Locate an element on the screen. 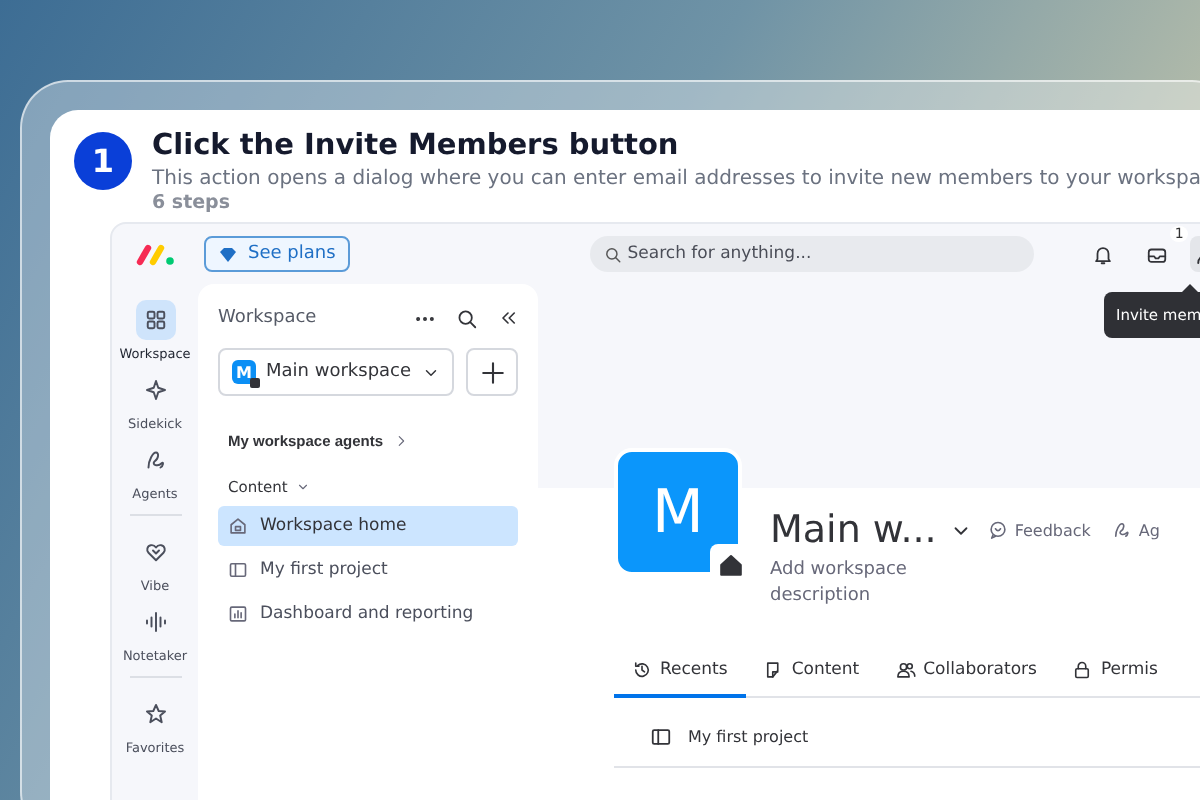  header-action: Ag is located at coordinates (1136, 530).